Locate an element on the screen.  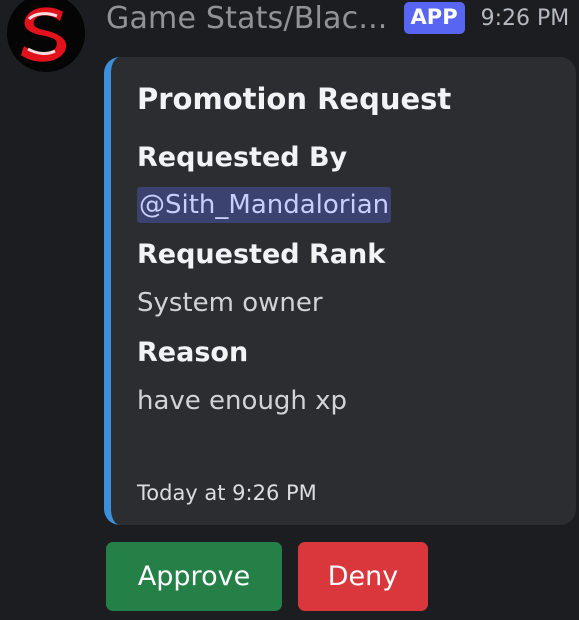
field-value: have enough xp is located at coordinates (242, 401).